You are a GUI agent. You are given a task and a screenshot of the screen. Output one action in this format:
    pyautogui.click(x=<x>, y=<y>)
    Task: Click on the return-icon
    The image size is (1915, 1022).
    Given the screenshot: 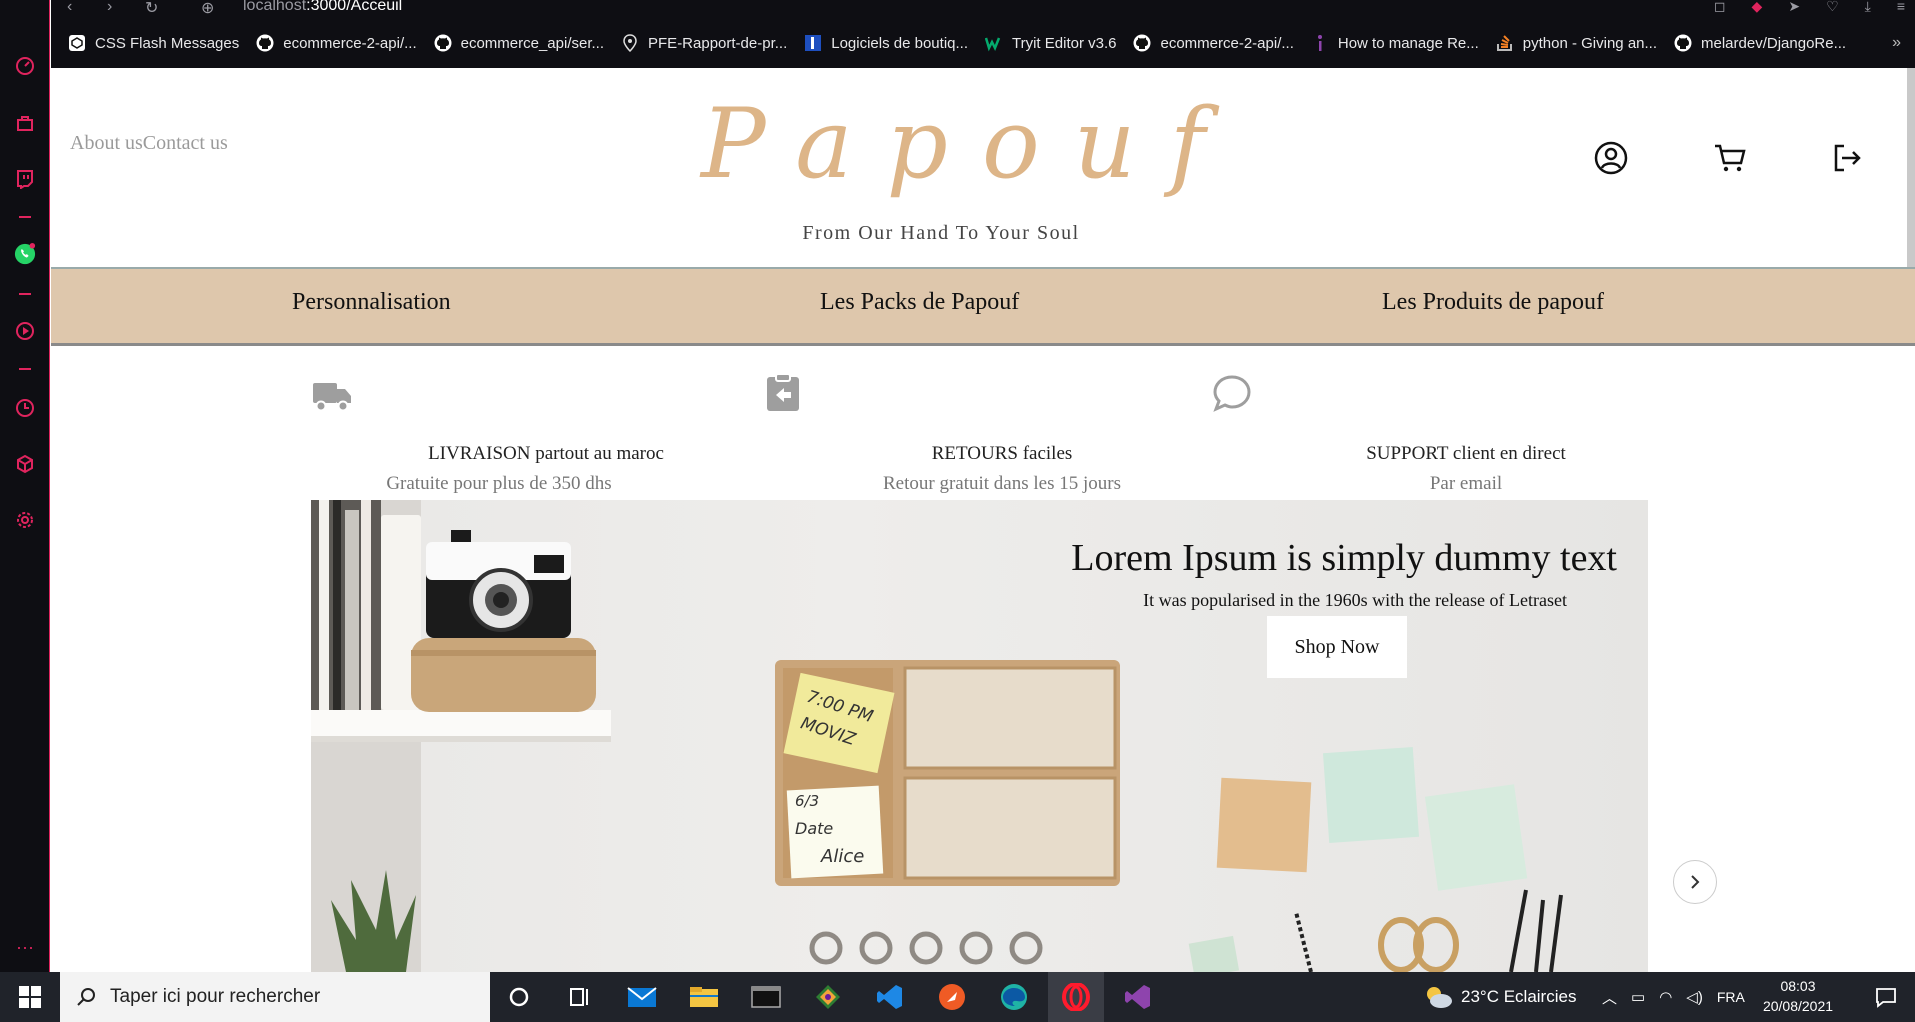 What is the action you would take?
    pyautogui.click(x=783, y=392)
    